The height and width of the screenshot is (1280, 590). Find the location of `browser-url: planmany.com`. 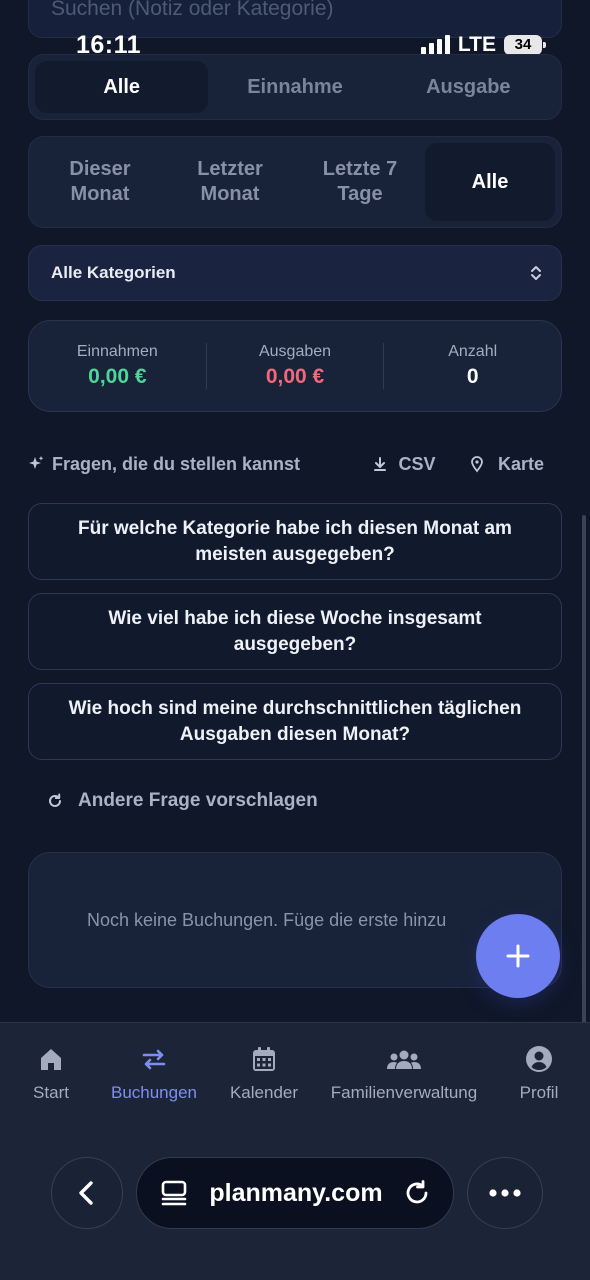

browser-url: planmany.com is located at coordinates (296, 1192).